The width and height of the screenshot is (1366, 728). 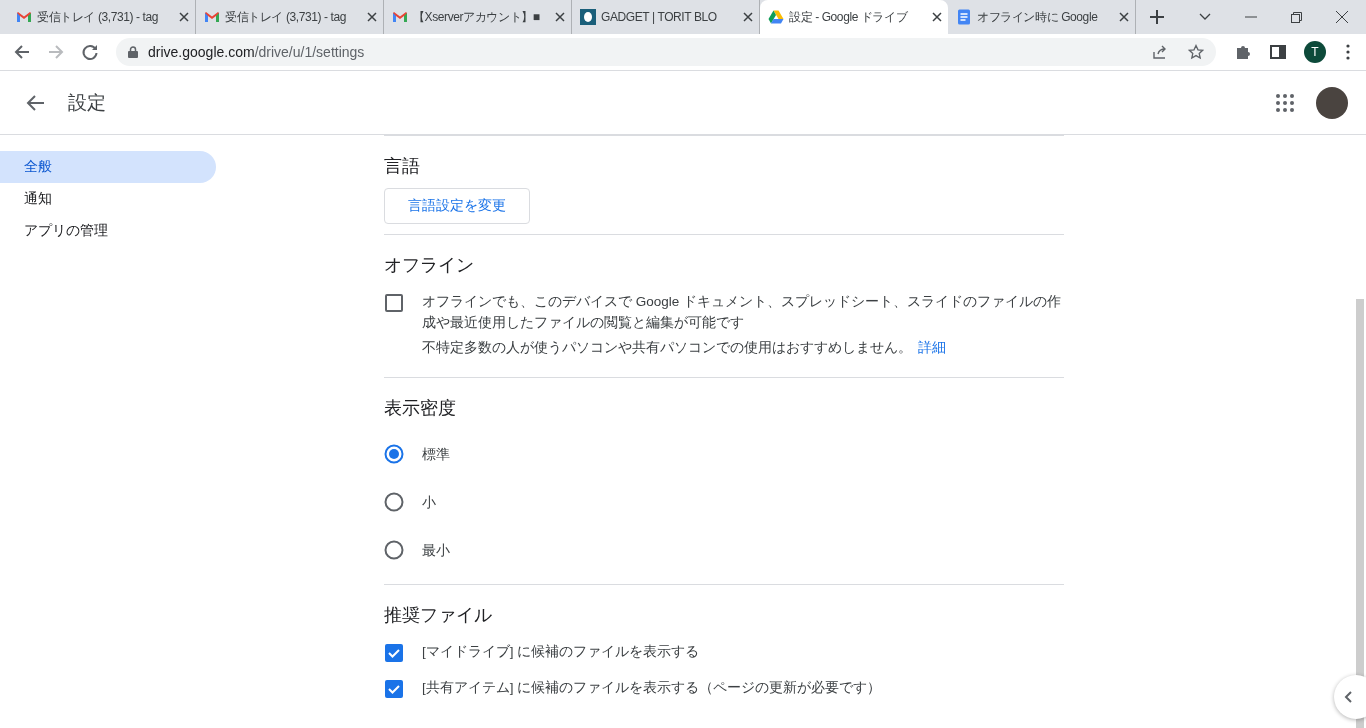 I want to click on checkbox-label: [共有アイテム] に候補のファイルを表示する（ページの更新が必要です）, so click(x=652, y=688).